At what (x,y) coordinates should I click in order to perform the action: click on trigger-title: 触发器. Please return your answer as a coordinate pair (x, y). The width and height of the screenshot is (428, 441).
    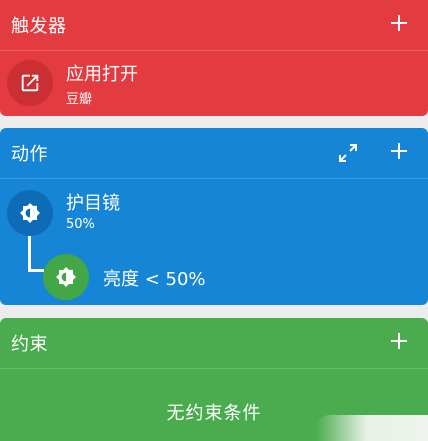
    Looking at the image, I should click on (39, 26).